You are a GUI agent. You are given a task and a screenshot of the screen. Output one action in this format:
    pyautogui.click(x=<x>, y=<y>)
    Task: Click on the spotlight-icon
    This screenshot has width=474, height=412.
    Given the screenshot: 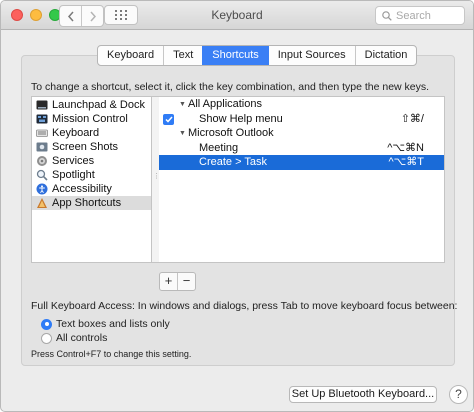 What is the action you would take?
    pyautogui.click(x=42, y=175)
    